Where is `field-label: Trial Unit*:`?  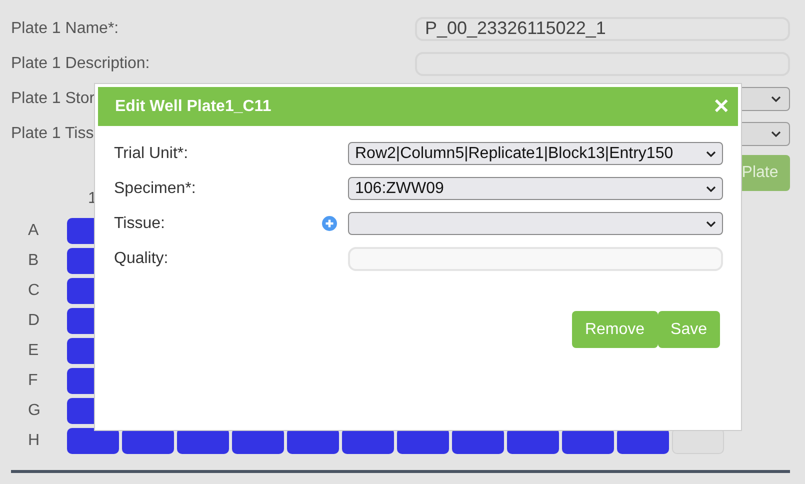 field-label: Trial Unit*: is located at coordinates (151, 153).